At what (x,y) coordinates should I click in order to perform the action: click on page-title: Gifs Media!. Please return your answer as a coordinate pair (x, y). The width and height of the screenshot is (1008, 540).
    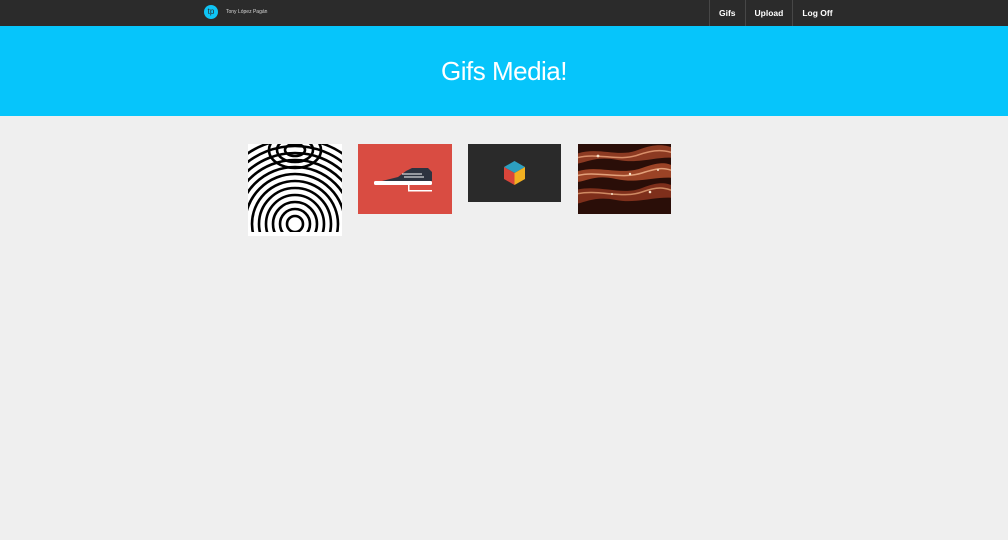
    Looking at the image, I should click on (504, 70).